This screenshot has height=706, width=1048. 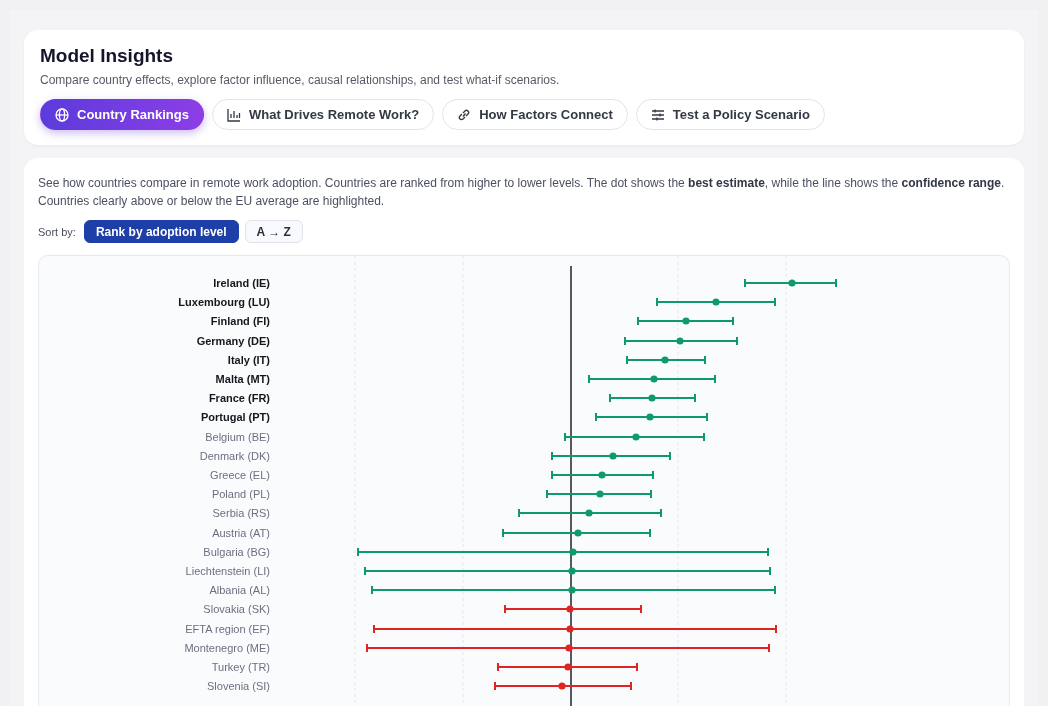 What do you see at coordinates (242, 379) in the screenshot?
I see `country-label: Malta (MT)` at bounding box center [242, 379].